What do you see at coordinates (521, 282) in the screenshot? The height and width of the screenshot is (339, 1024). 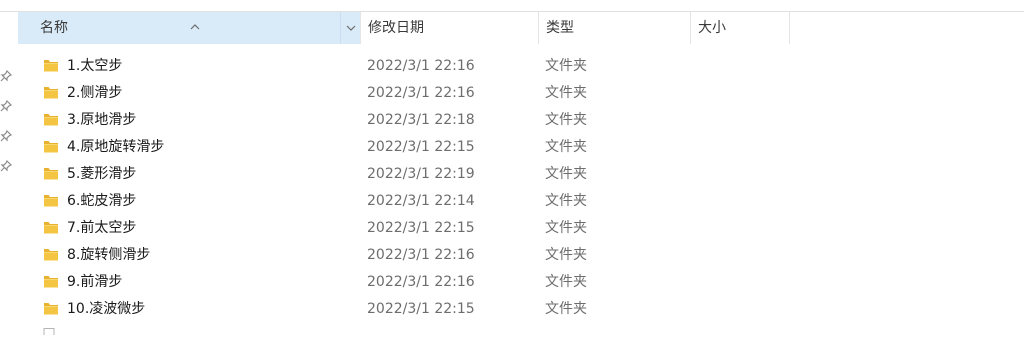 I see `list-item: 9.前滑步 2022/3/1 22:16 文件夹` at bounding box center [521, 282].